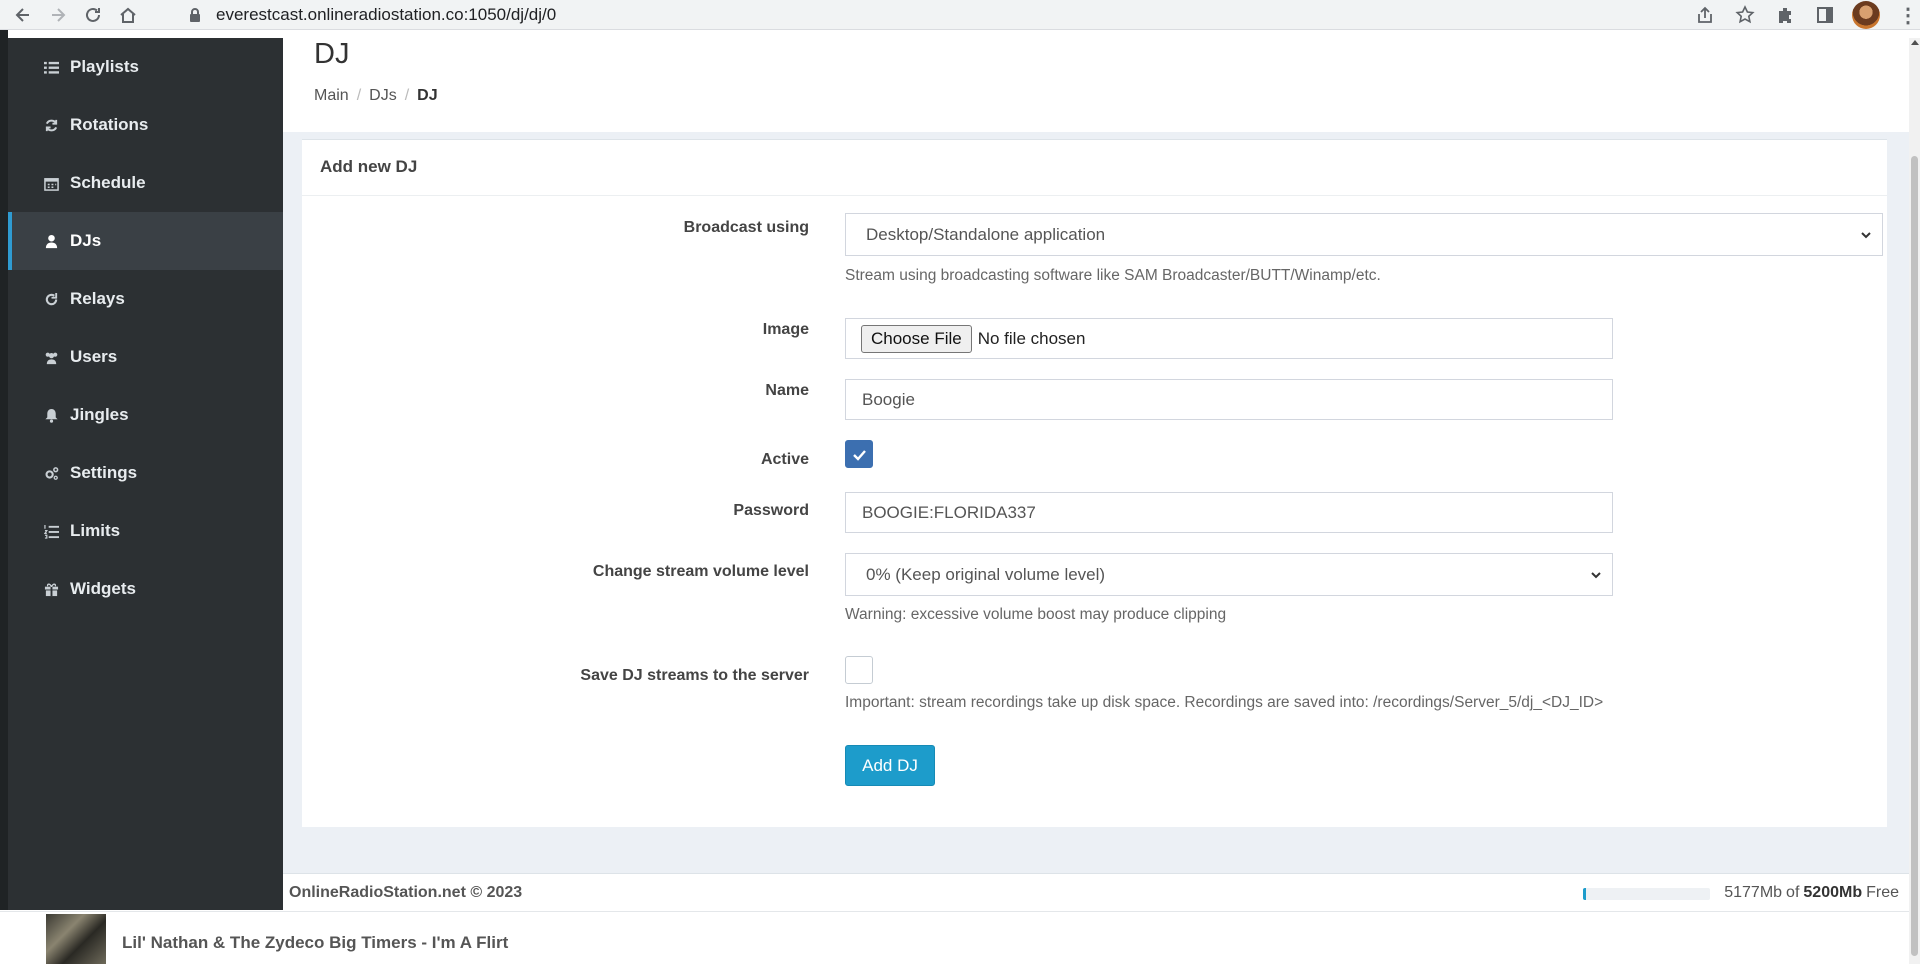  I want to click on active-checkbox, so click(859, 454).